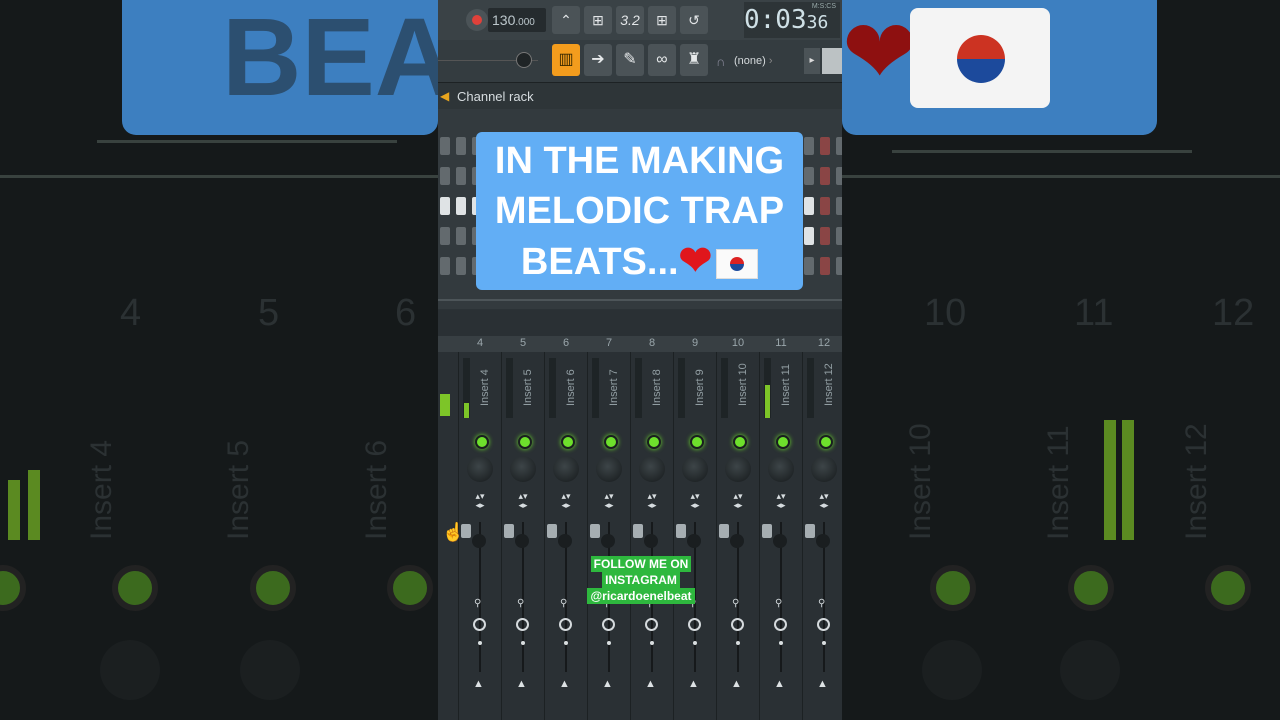 The image size is (1280, 720). What do you see at coordinates (812, 61) in the screenshot?
I see `scroll-right-icon: ▸` at bounding box center [812, 61].